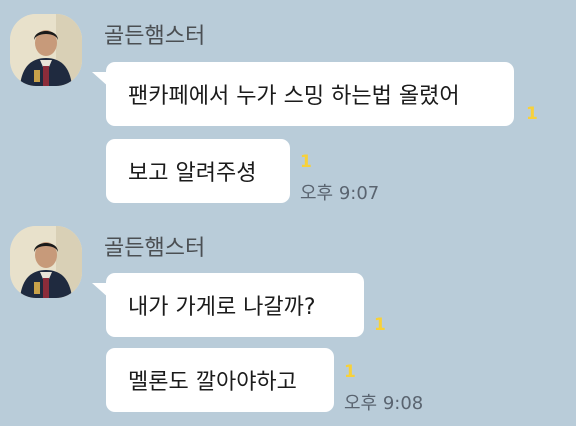 This screenshot has height=426, width=576. Describe the element at coordinates (212, 382) in the screenshot. I see `message-text: 멜론도 깔아야하고` at that location.